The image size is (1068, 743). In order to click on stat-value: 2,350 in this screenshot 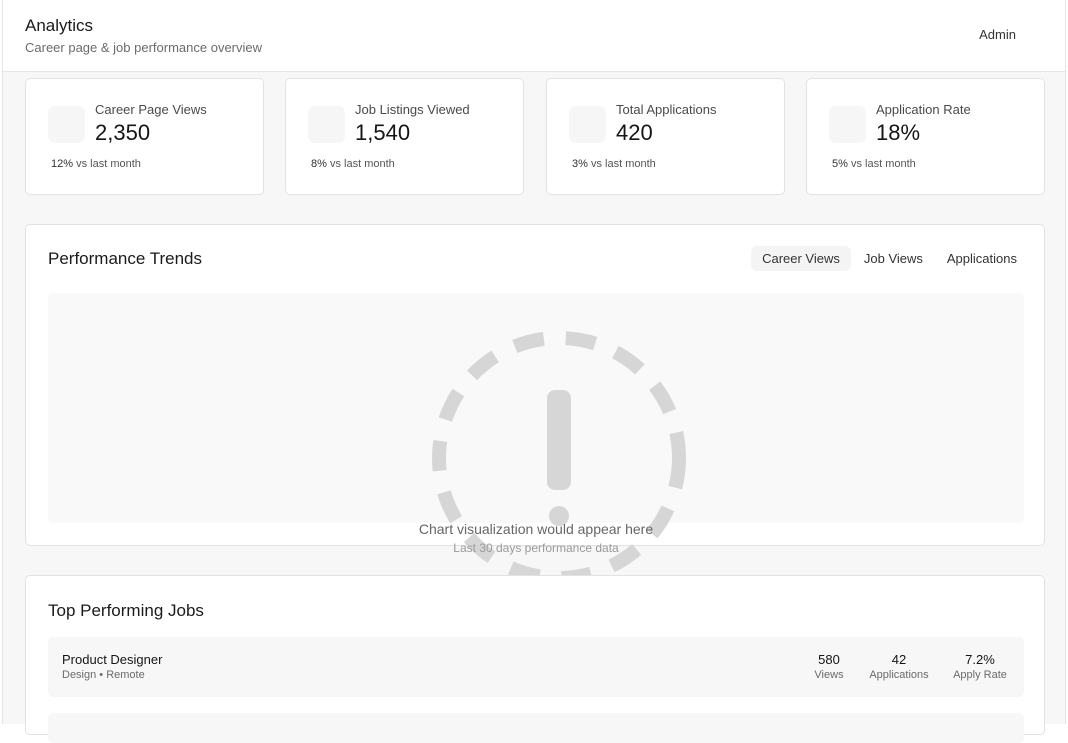, I will do `click(123, 132)`.